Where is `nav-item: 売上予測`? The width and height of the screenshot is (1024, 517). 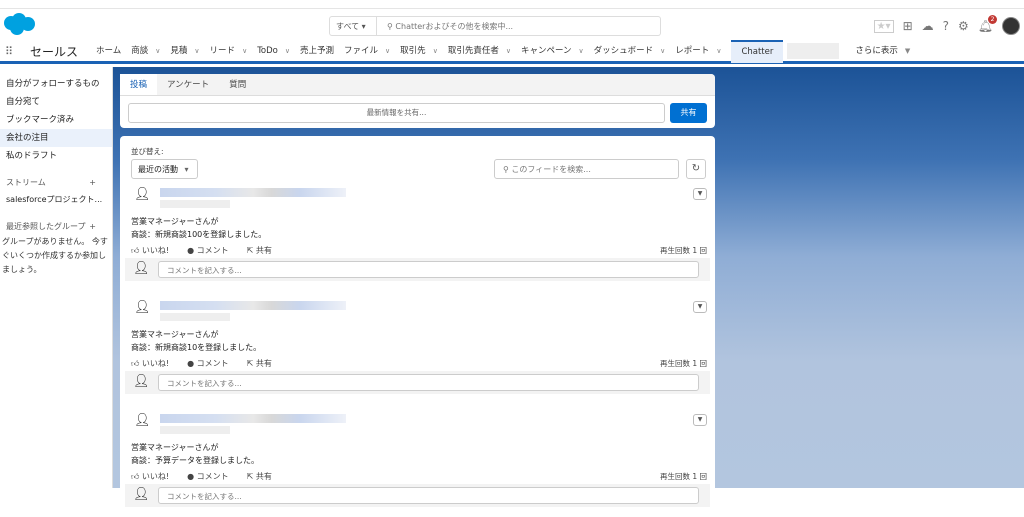
nav-item: 売上予測 is located at coordinates (322, 51).